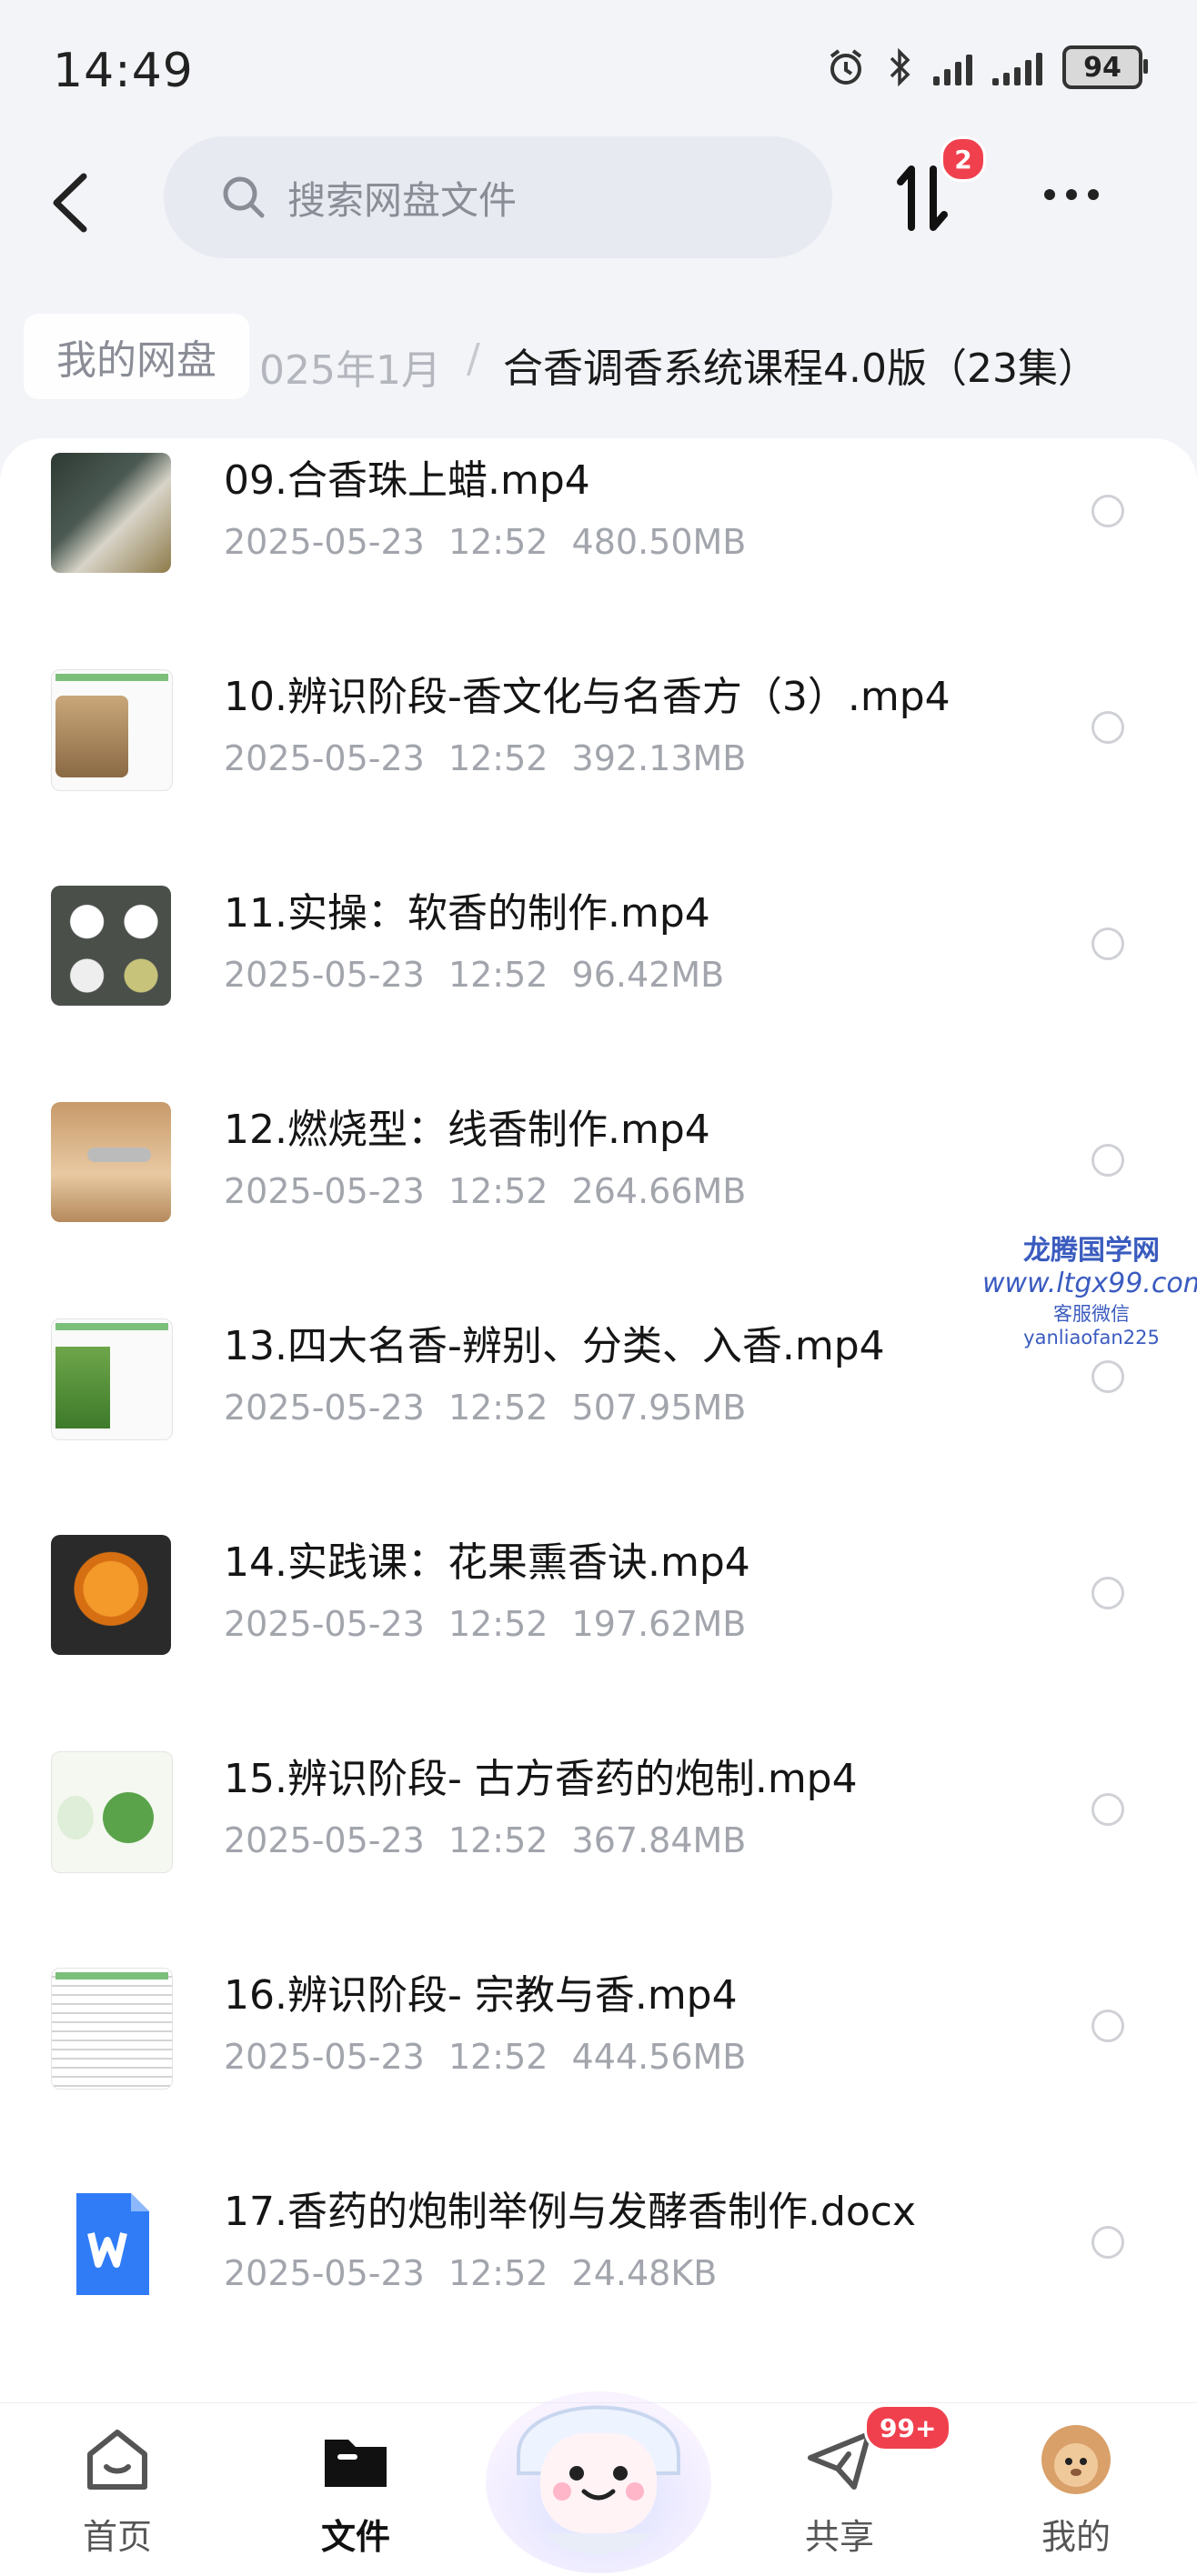 This screenshot has height=2576, width=1197. Describe the element at coordinates (570, 2212) in the screenshot. I see `file-name: 17.香药的炮制举例与发酵香制作.docx` at that location.